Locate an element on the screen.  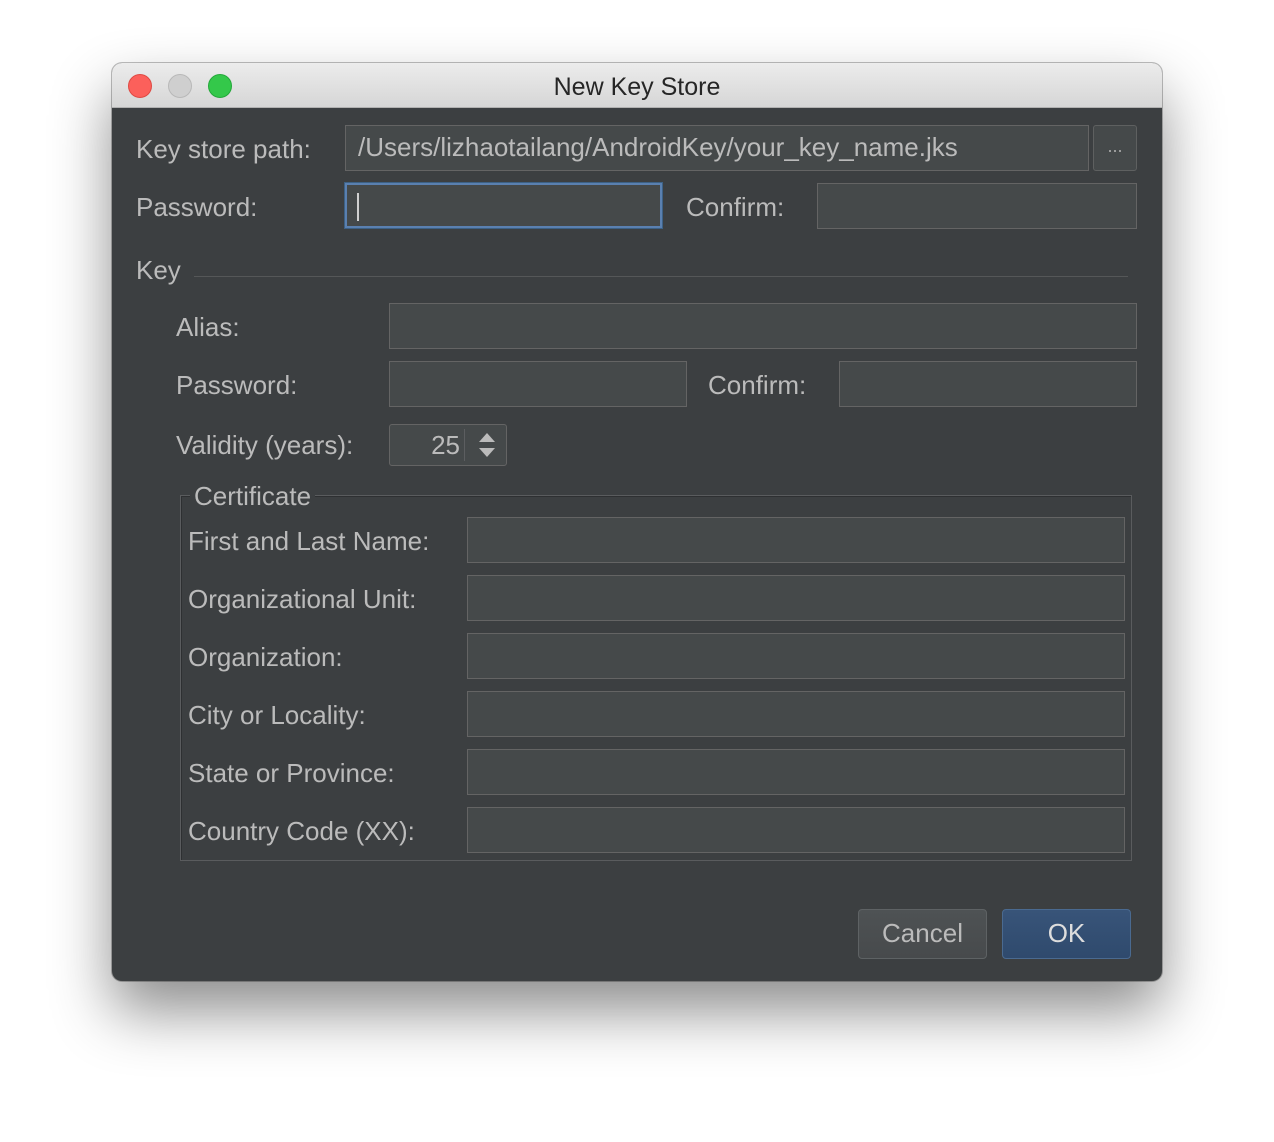
cancel-button: Cancel is located at coordinates (922, 934).